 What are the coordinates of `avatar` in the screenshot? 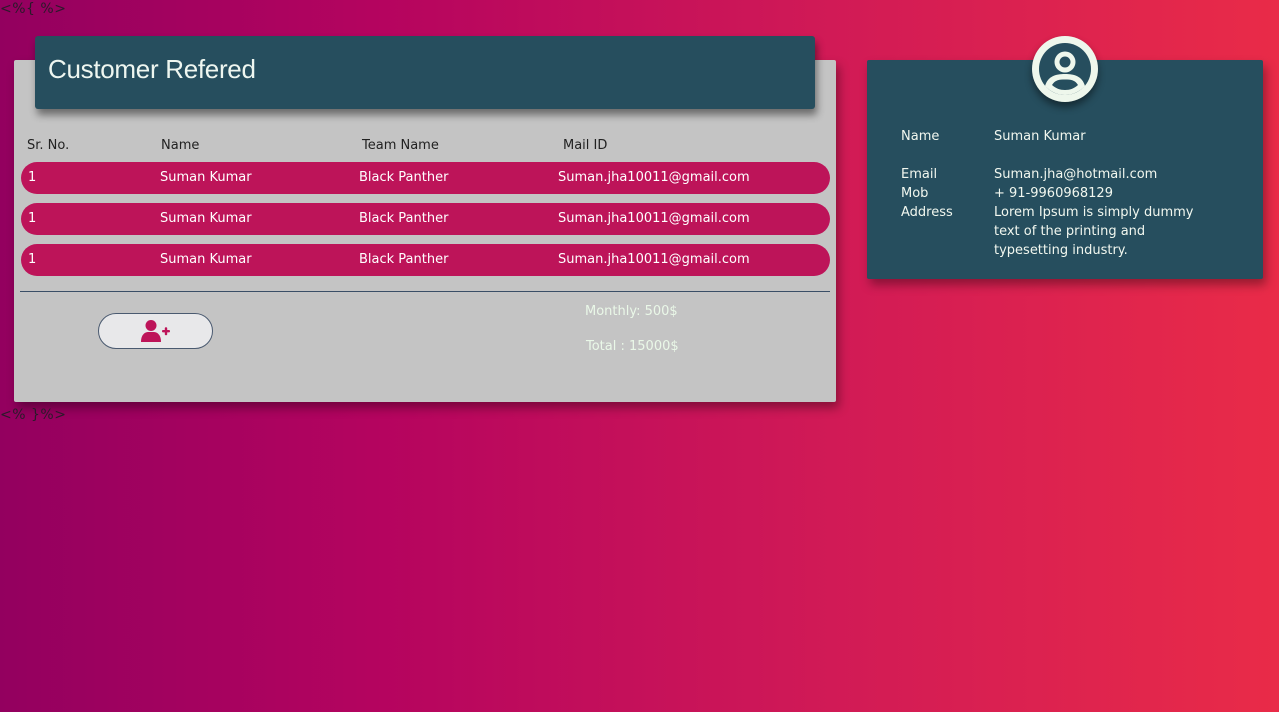 It's located at (1065, 69).